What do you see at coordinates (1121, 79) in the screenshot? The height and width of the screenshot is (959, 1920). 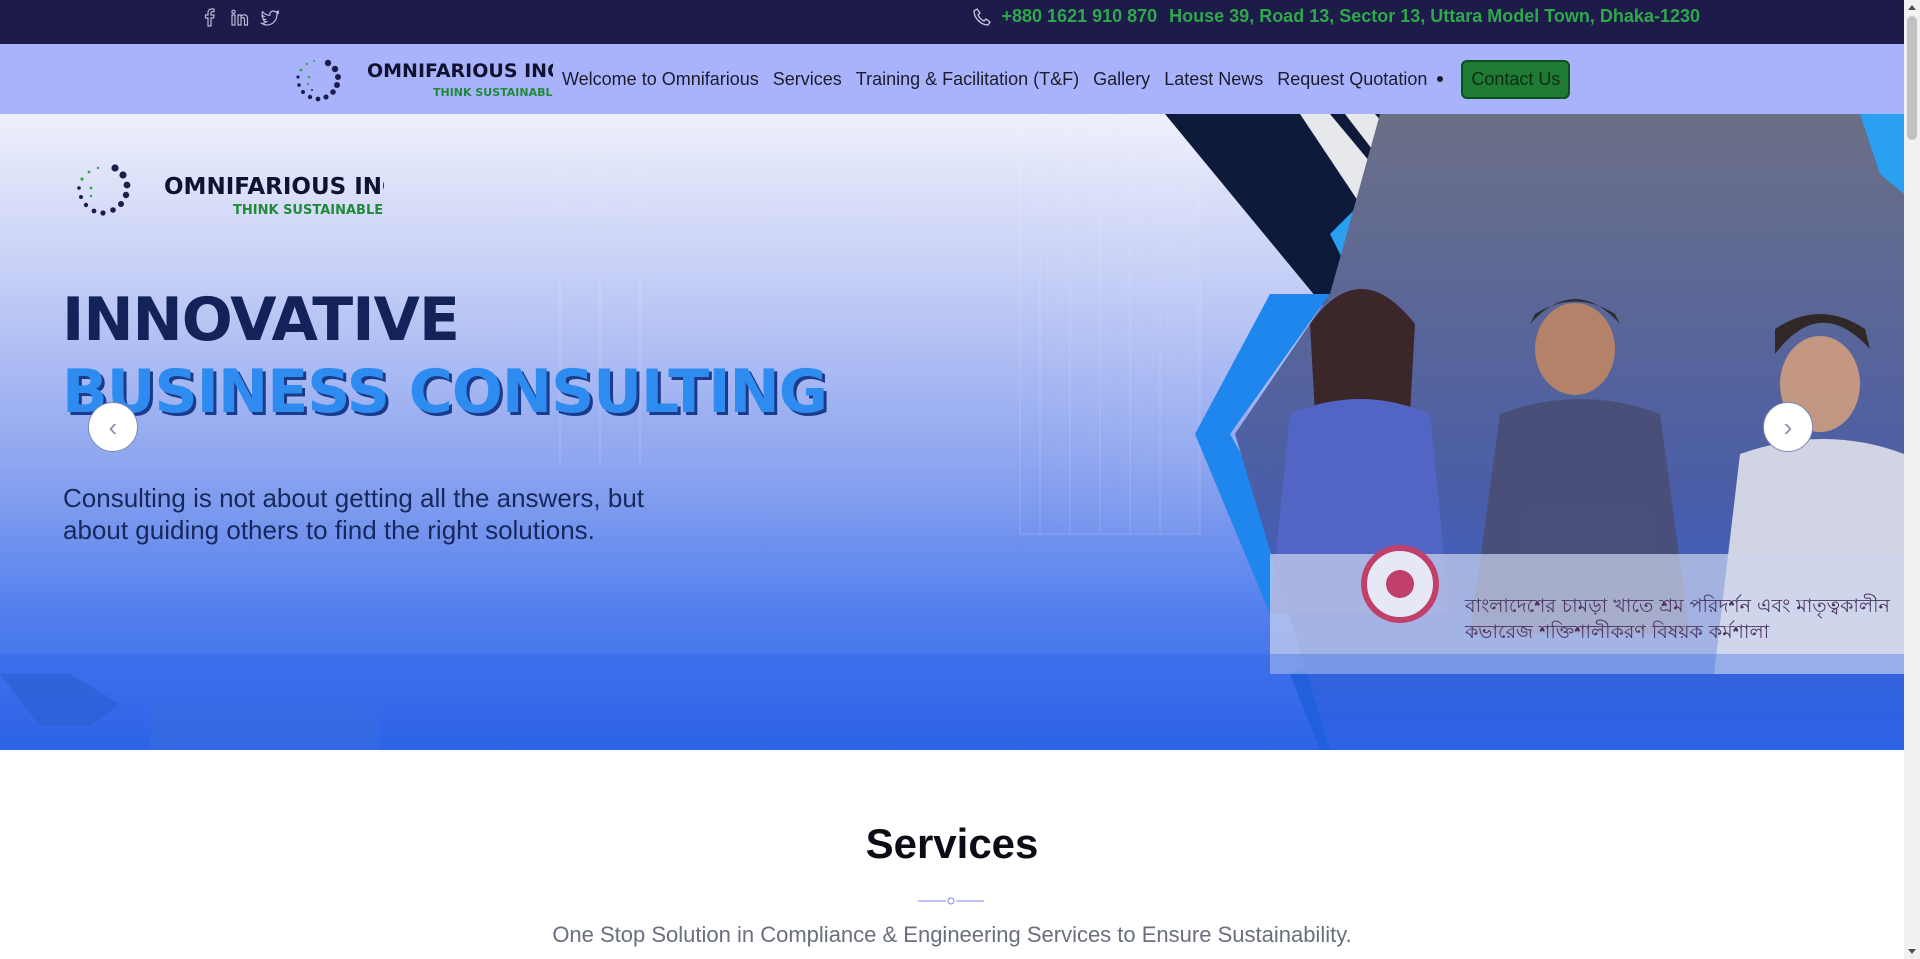 I see `nav-item-gallery: Gallery` at bounding box center [1121, 79].